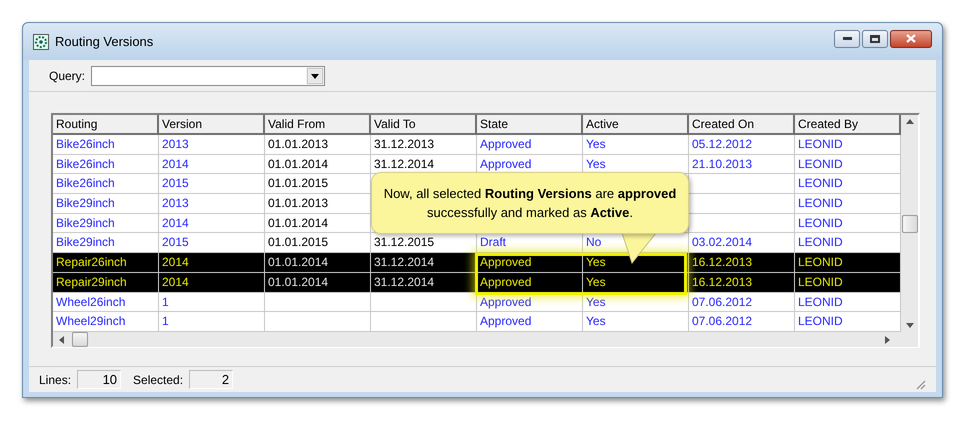 Image resolution: width=967 pixels, height=422 pixels. Describe the element at coordinates (106, 125) in the screenshot. I see `column-header: Routing` at that location.